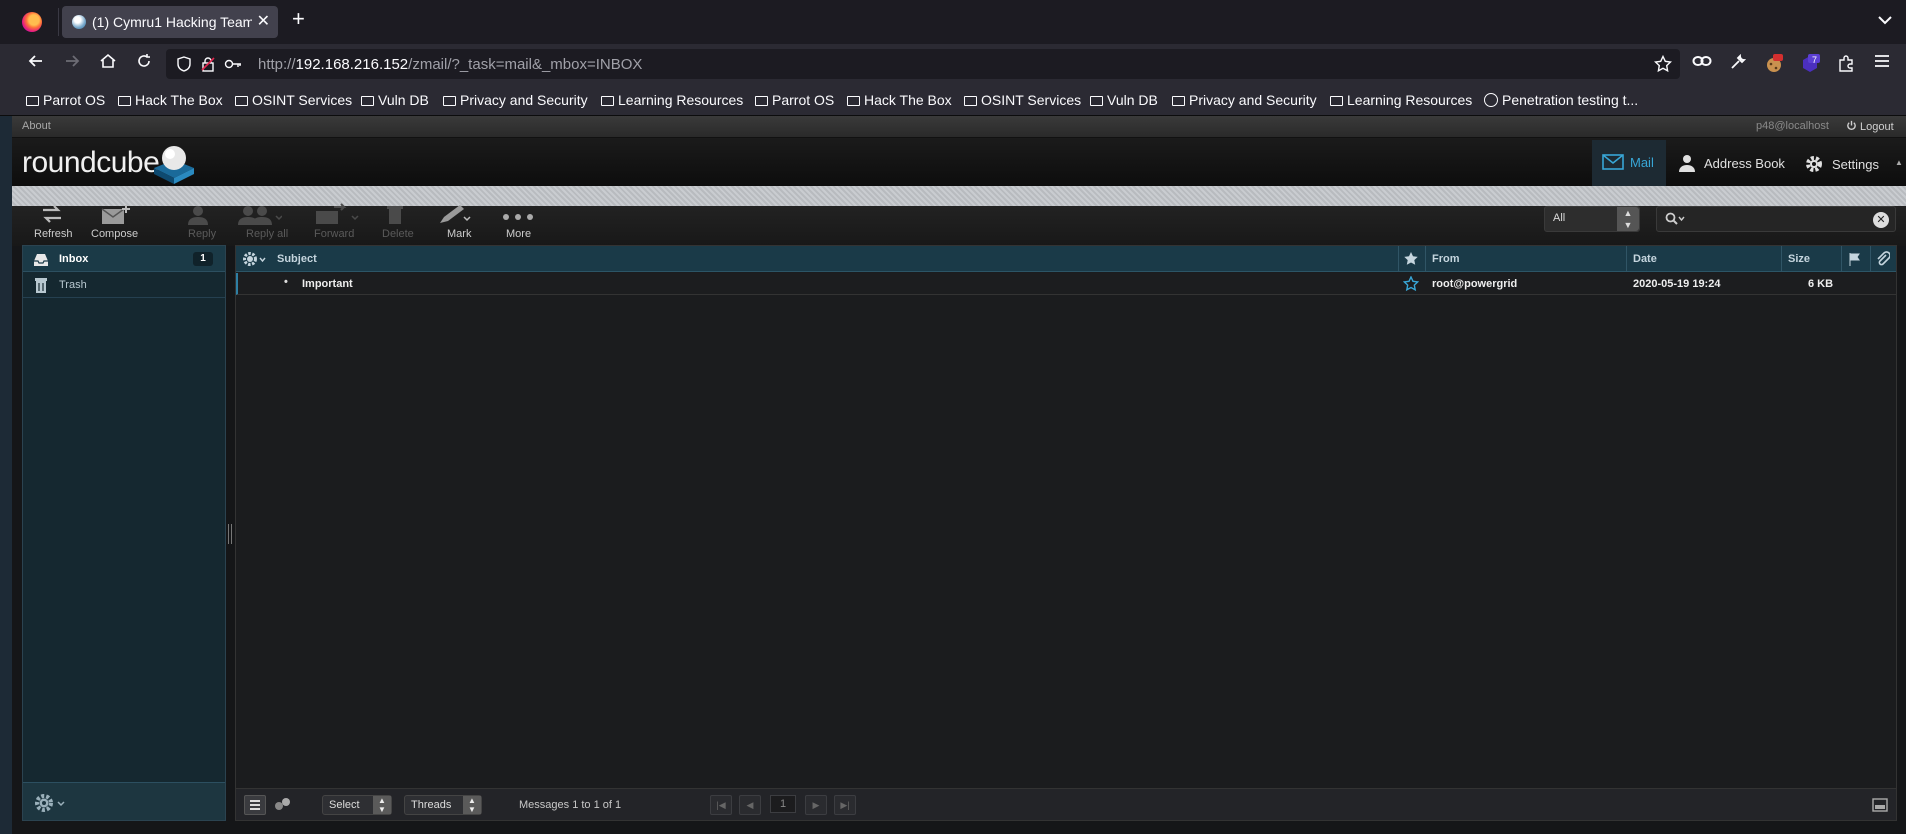 The image size is (1906, 834). I want to click on folder-label: Trash, so click(73, 285).